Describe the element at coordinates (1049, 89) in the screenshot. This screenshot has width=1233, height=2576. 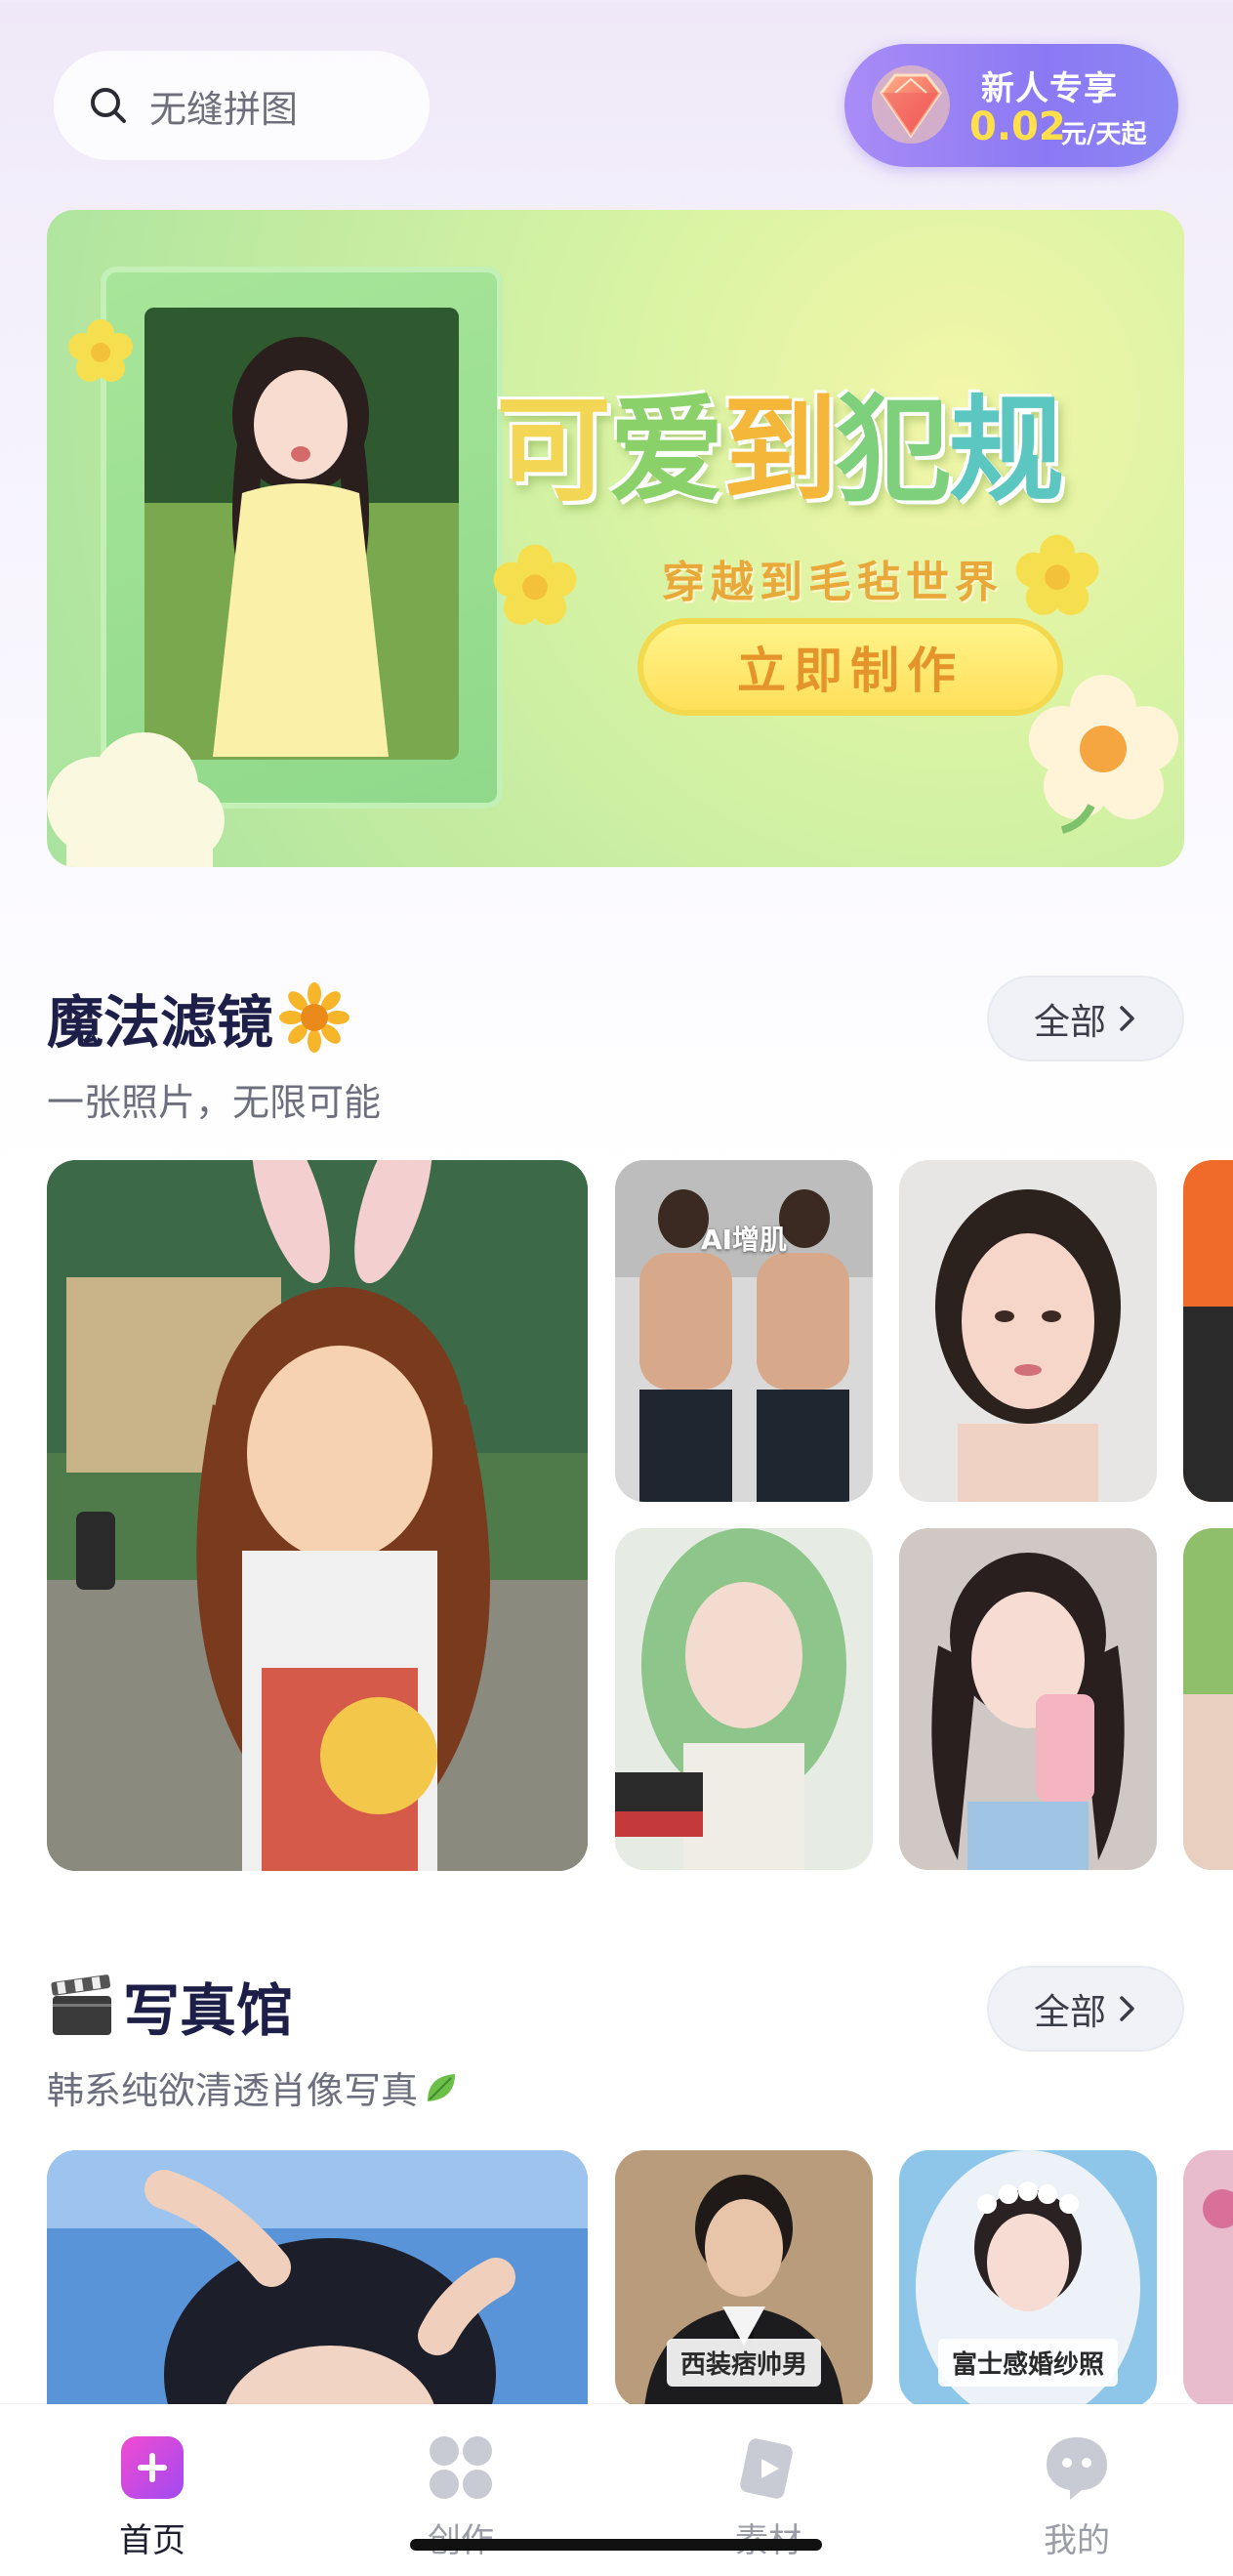
I see `promo-title: 新人专享` at that location.